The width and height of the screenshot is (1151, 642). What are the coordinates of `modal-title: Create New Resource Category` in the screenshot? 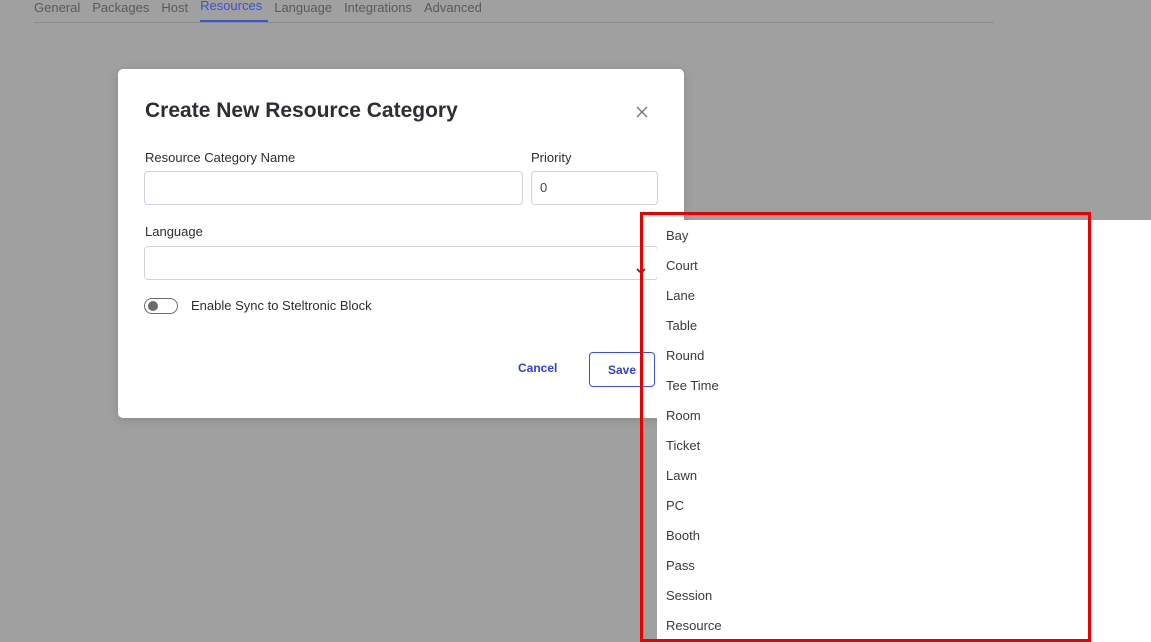 It's located at (301, 110).